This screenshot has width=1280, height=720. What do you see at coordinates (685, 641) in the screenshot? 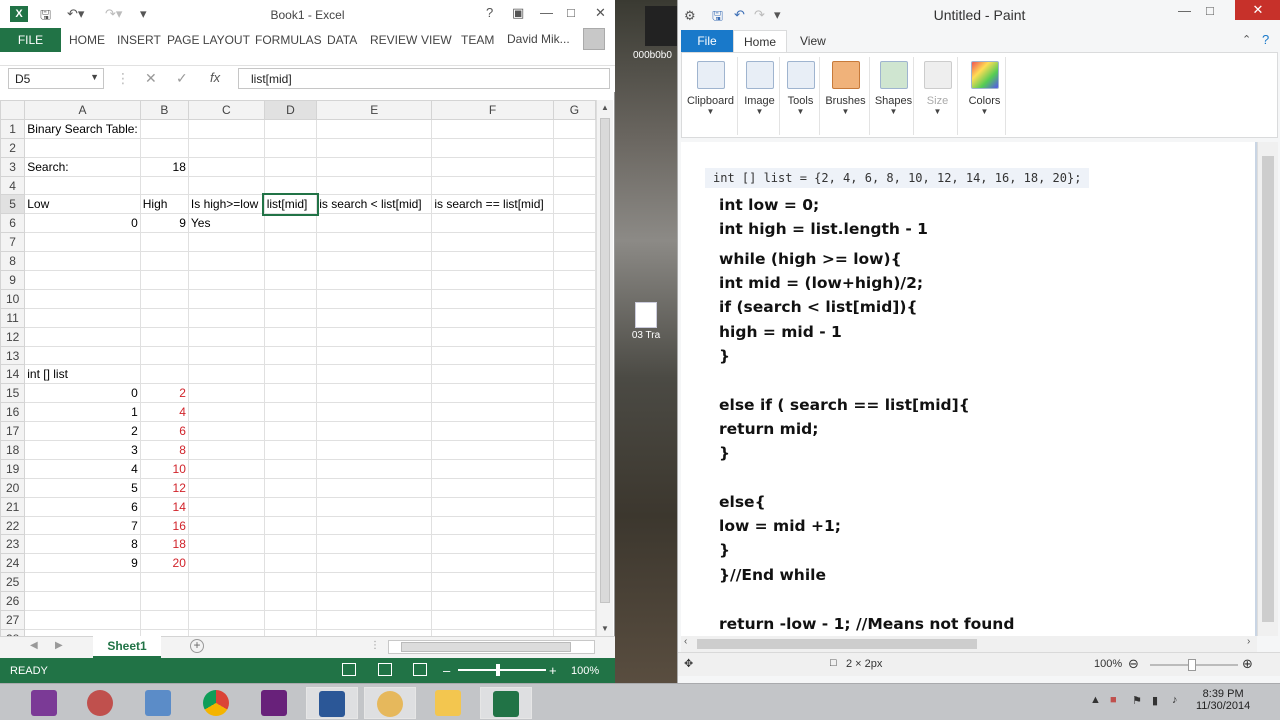
I see `scroll-left-icon: ‹` at bounding box center [685, 641].